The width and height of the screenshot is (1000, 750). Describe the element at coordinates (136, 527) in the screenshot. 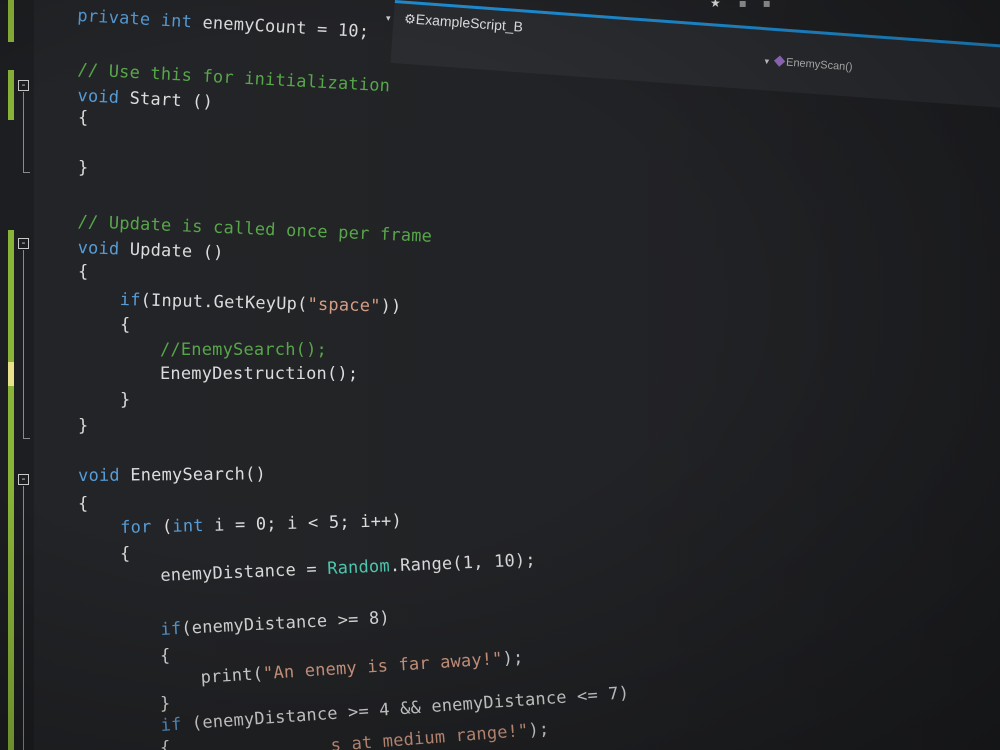

I see `keyword-token: for` at that location.